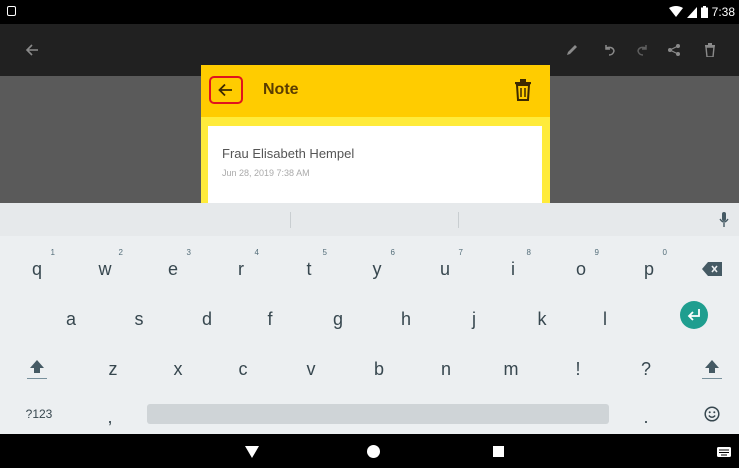  I want to click on key-label: o, so click(580, 268).